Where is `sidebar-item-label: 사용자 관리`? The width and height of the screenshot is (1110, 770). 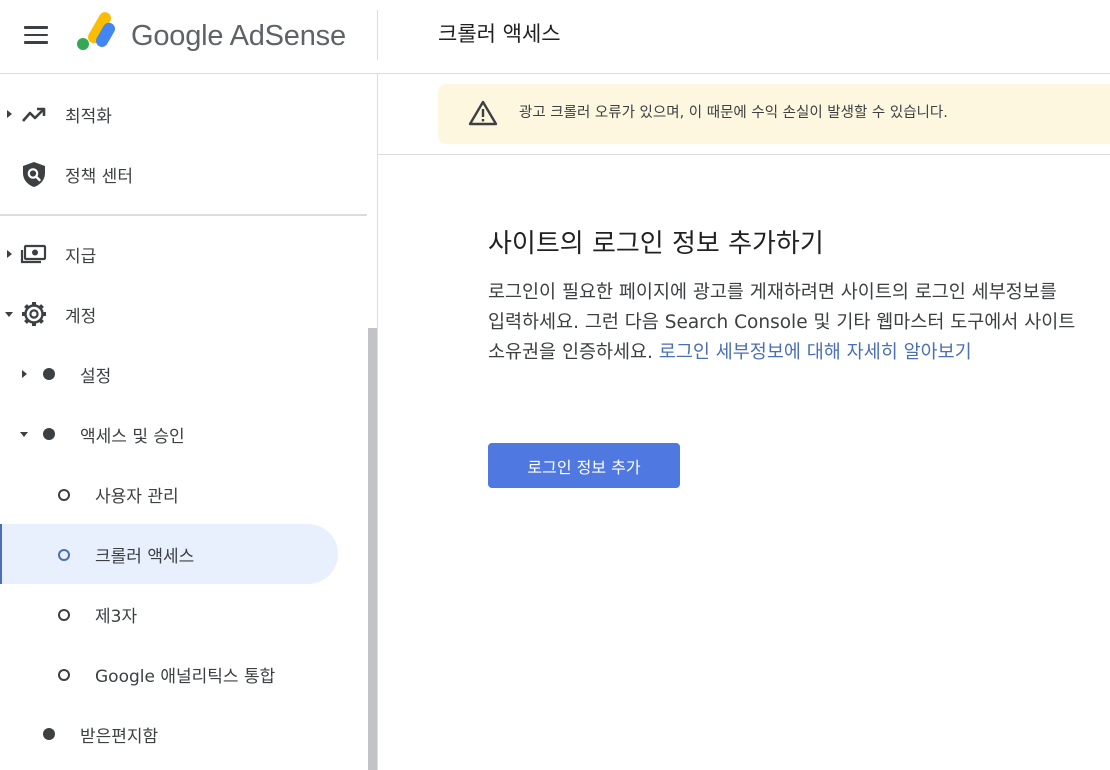
sidebar-item-label: 사용자 관리 is located at coordinates (137, 497).